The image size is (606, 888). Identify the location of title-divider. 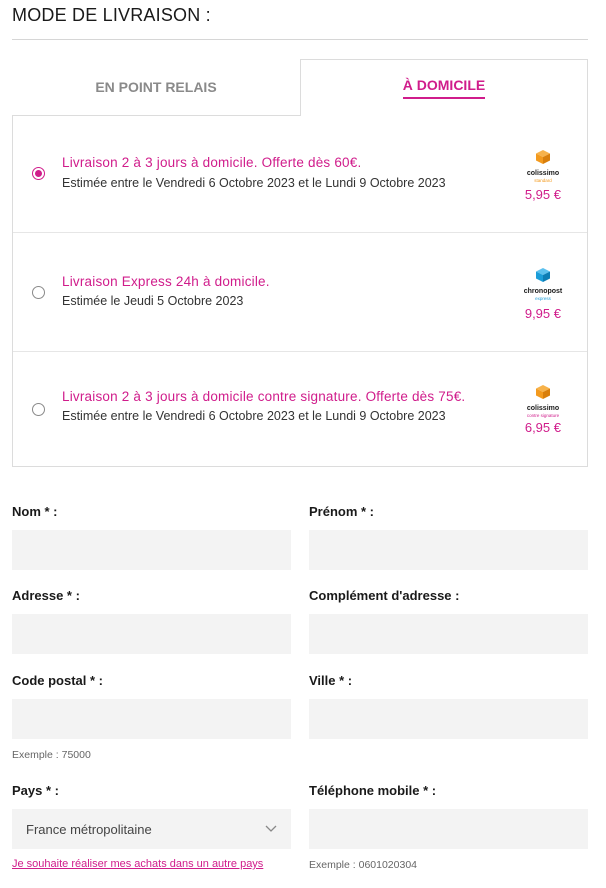
(300, 39).